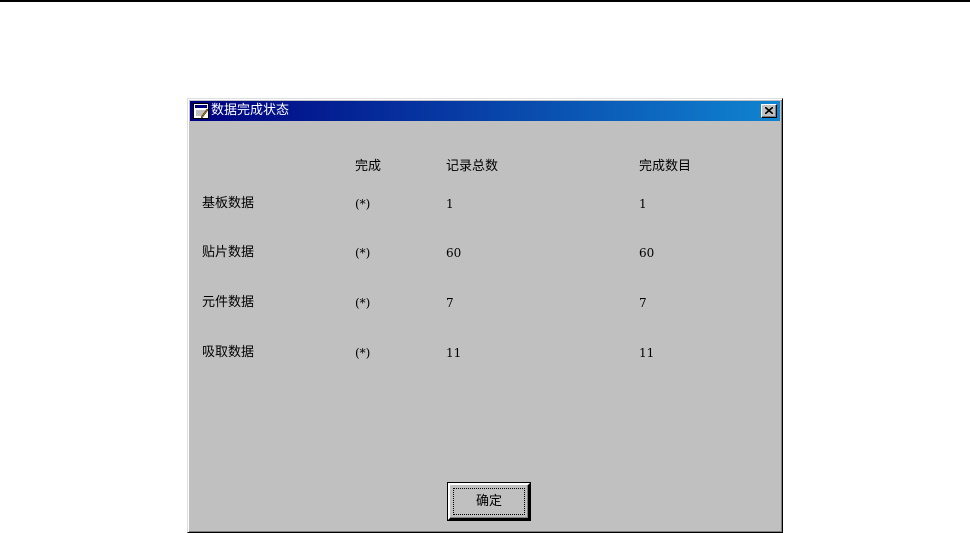  What do you see at coordinates (450, 303) in the screenshot?
I see `row-total-component: 7` at bounding box center [450, 303].